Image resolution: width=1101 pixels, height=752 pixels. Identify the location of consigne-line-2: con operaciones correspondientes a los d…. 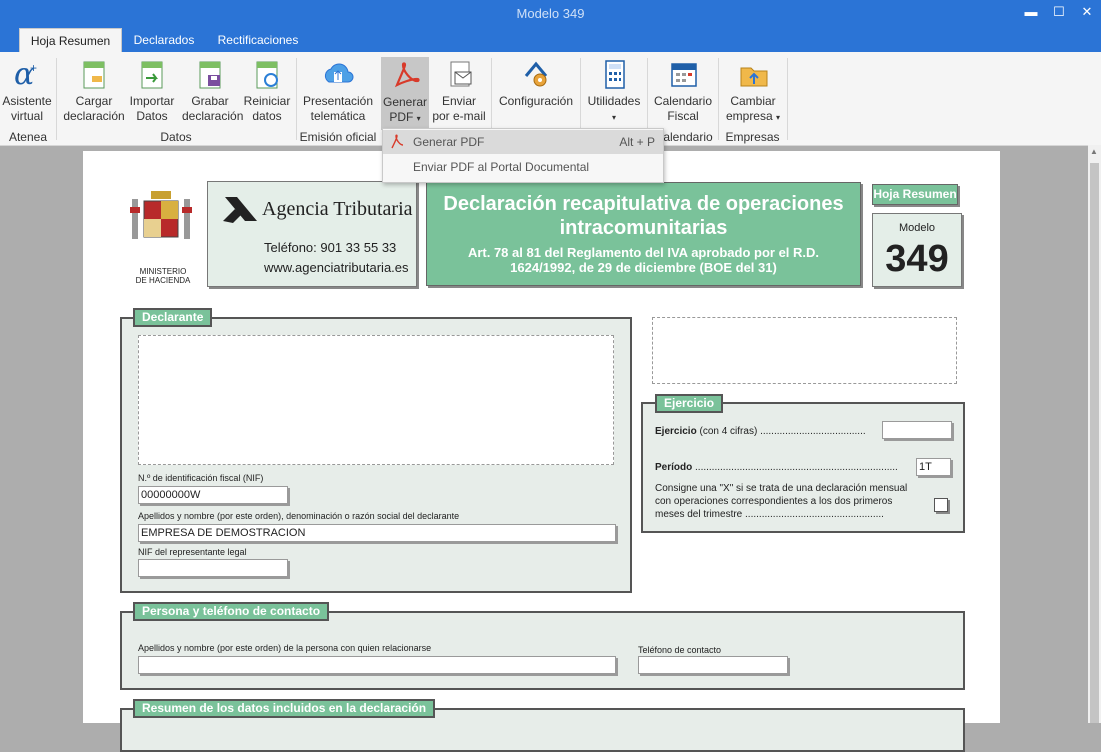
(774, 501).